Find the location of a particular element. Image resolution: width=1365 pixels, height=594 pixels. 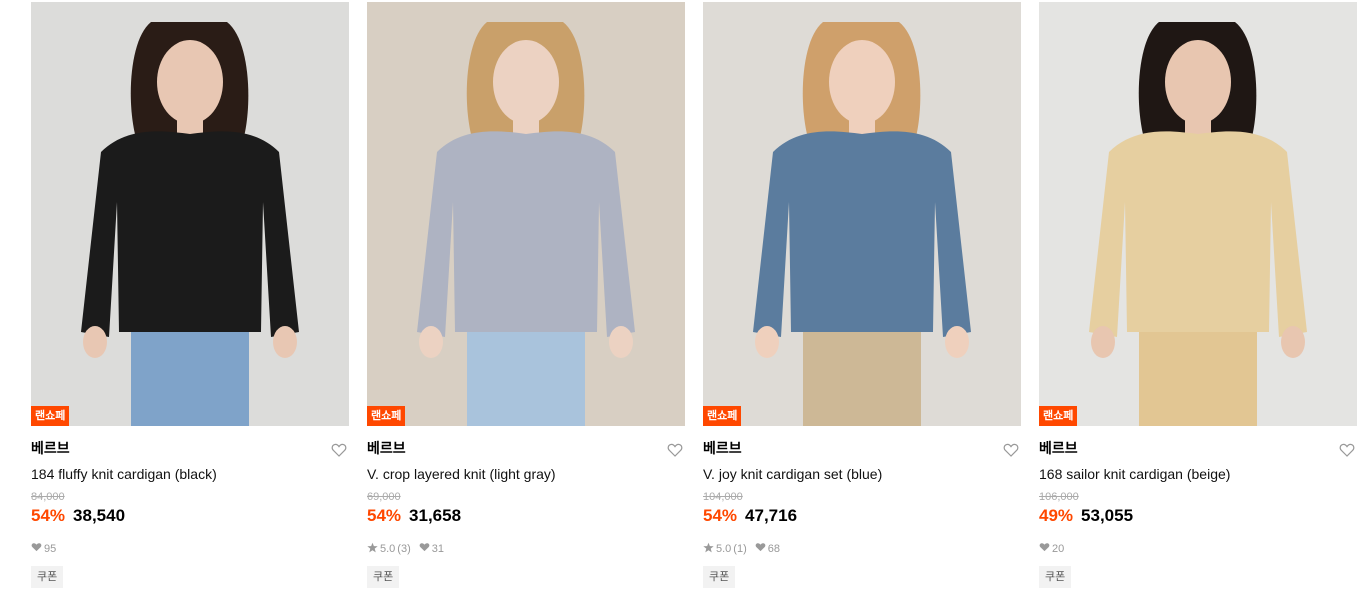

likes-group: 95 is located at coordinates (43, 549).